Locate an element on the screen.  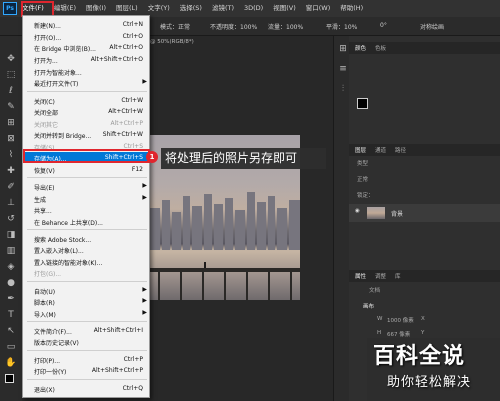
menu-item-recent-files: 最近打开文件(T) ▶ is located at coordinates (87, 82).